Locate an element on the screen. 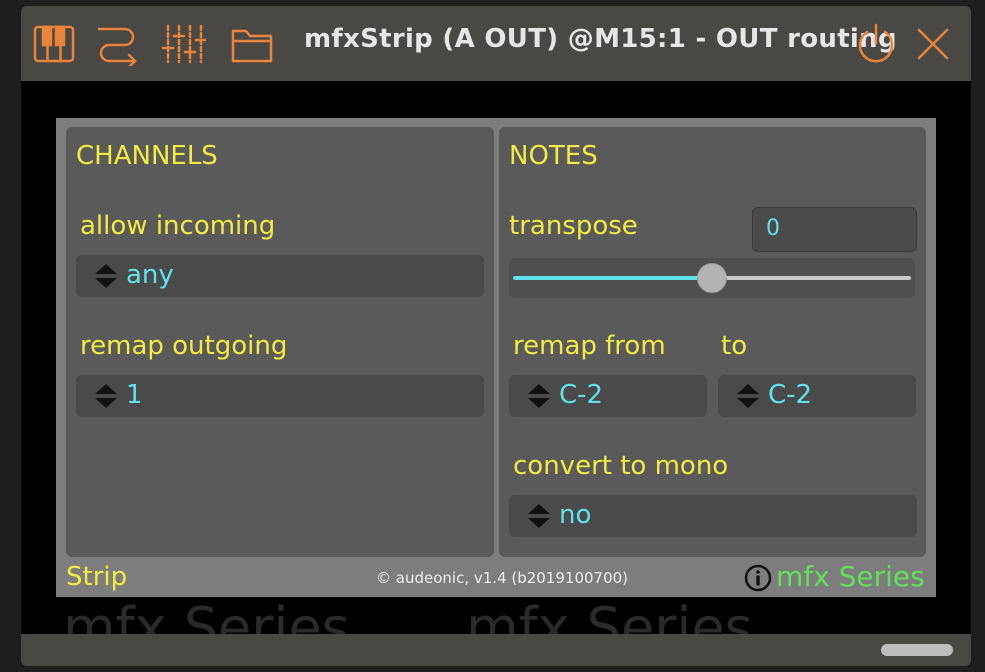 Image resolution: width=985 pixels, height=672 pixels. slider-thumb is located at coordinates (712, 278).